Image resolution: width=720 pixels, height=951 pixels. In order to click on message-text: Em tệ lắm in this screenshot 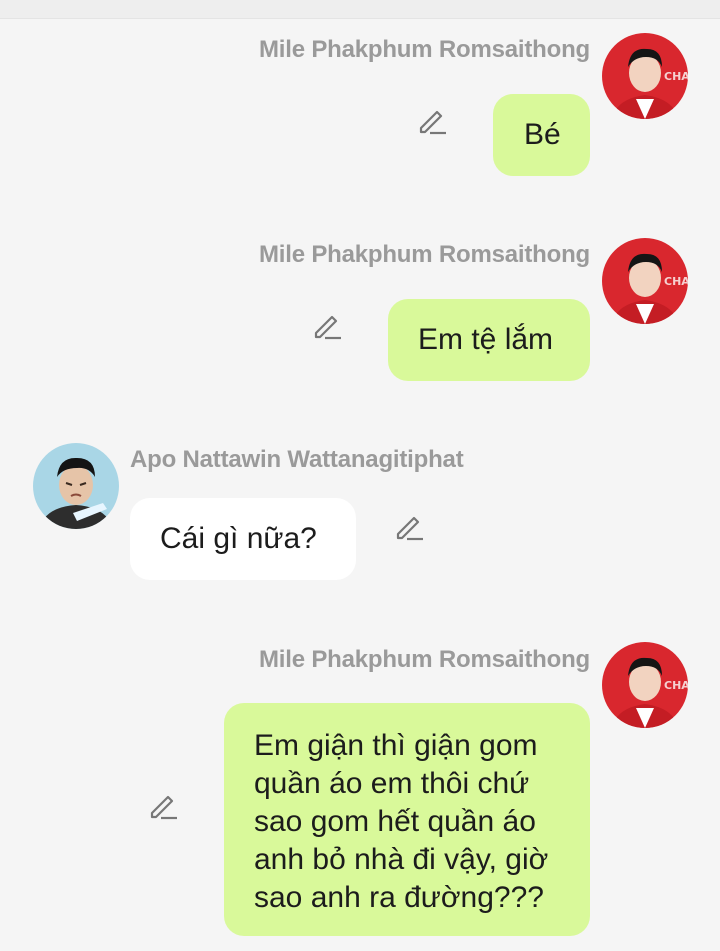, I will do `click(486, 339)`.